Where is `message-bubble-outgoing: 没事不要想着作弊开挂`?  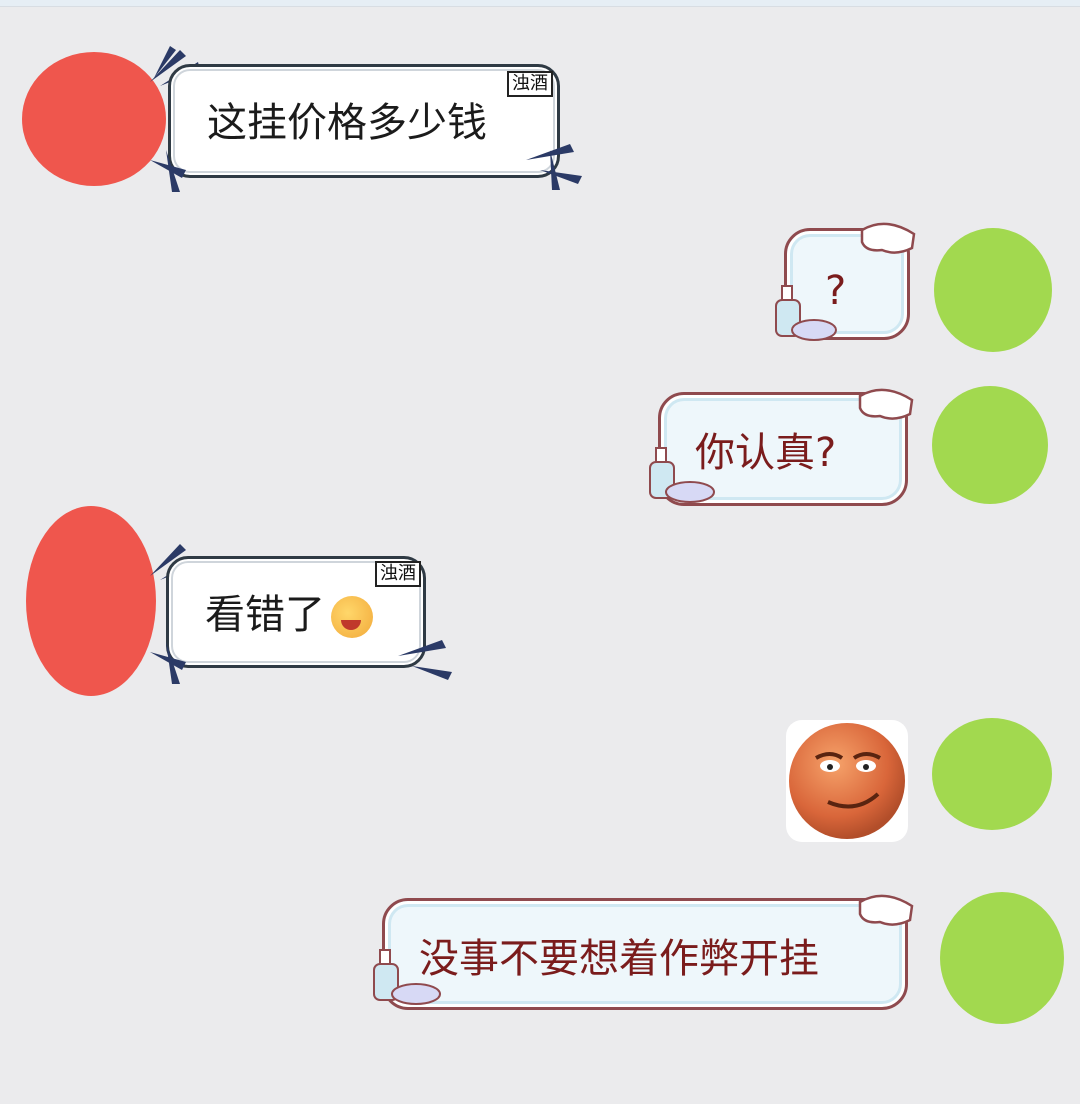
message-bubble-outgoing: 没事不要想着作弊开挂 is located at coordinates (645, 954).